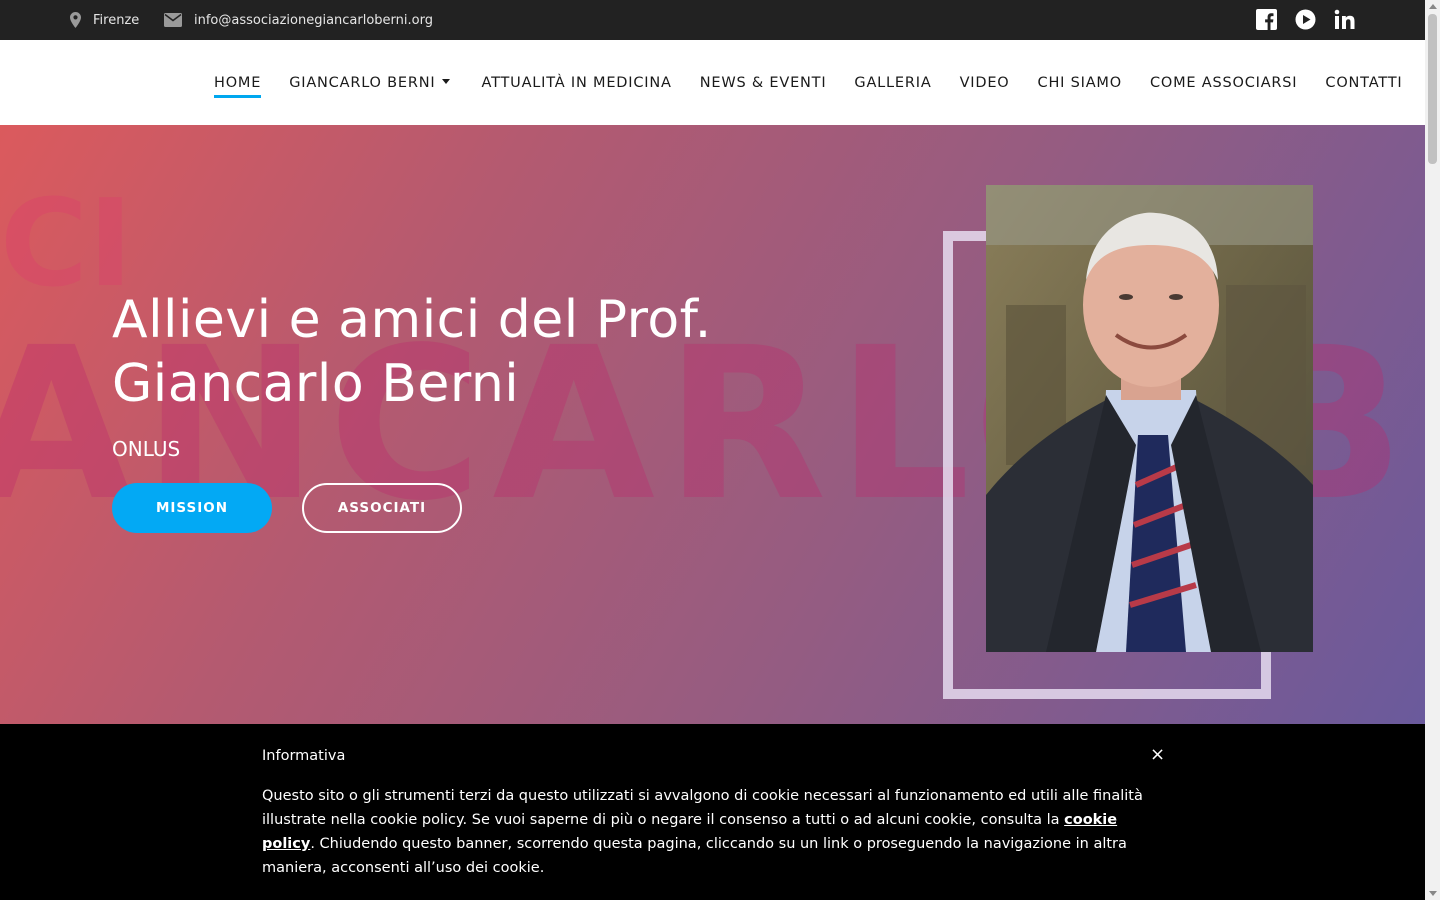 The height and width of the screenshot is (900, 1440). What do you see at coordinates (1433, 6) in the screenshot?
I see `scroll-up-arrow-icon` at bounding box center [1433, 6].